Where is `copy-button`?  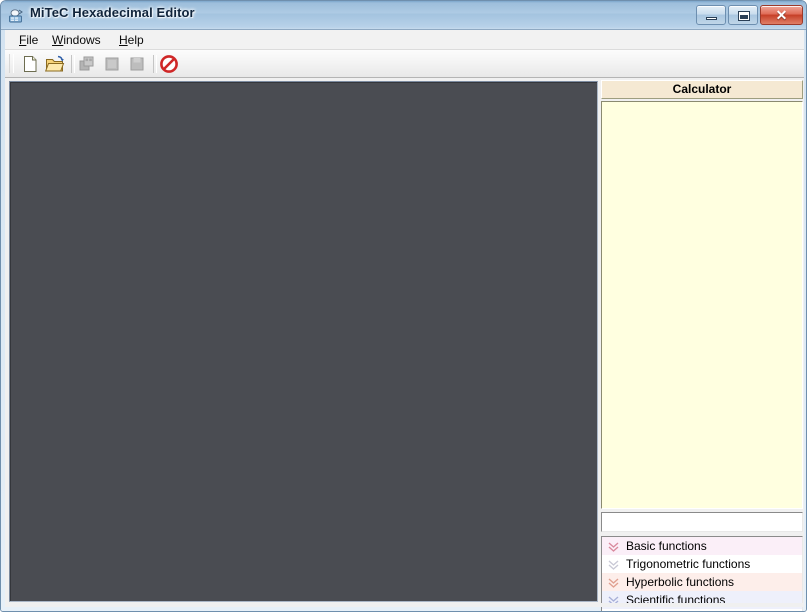 copy-button is located at coordinates (87, 64).